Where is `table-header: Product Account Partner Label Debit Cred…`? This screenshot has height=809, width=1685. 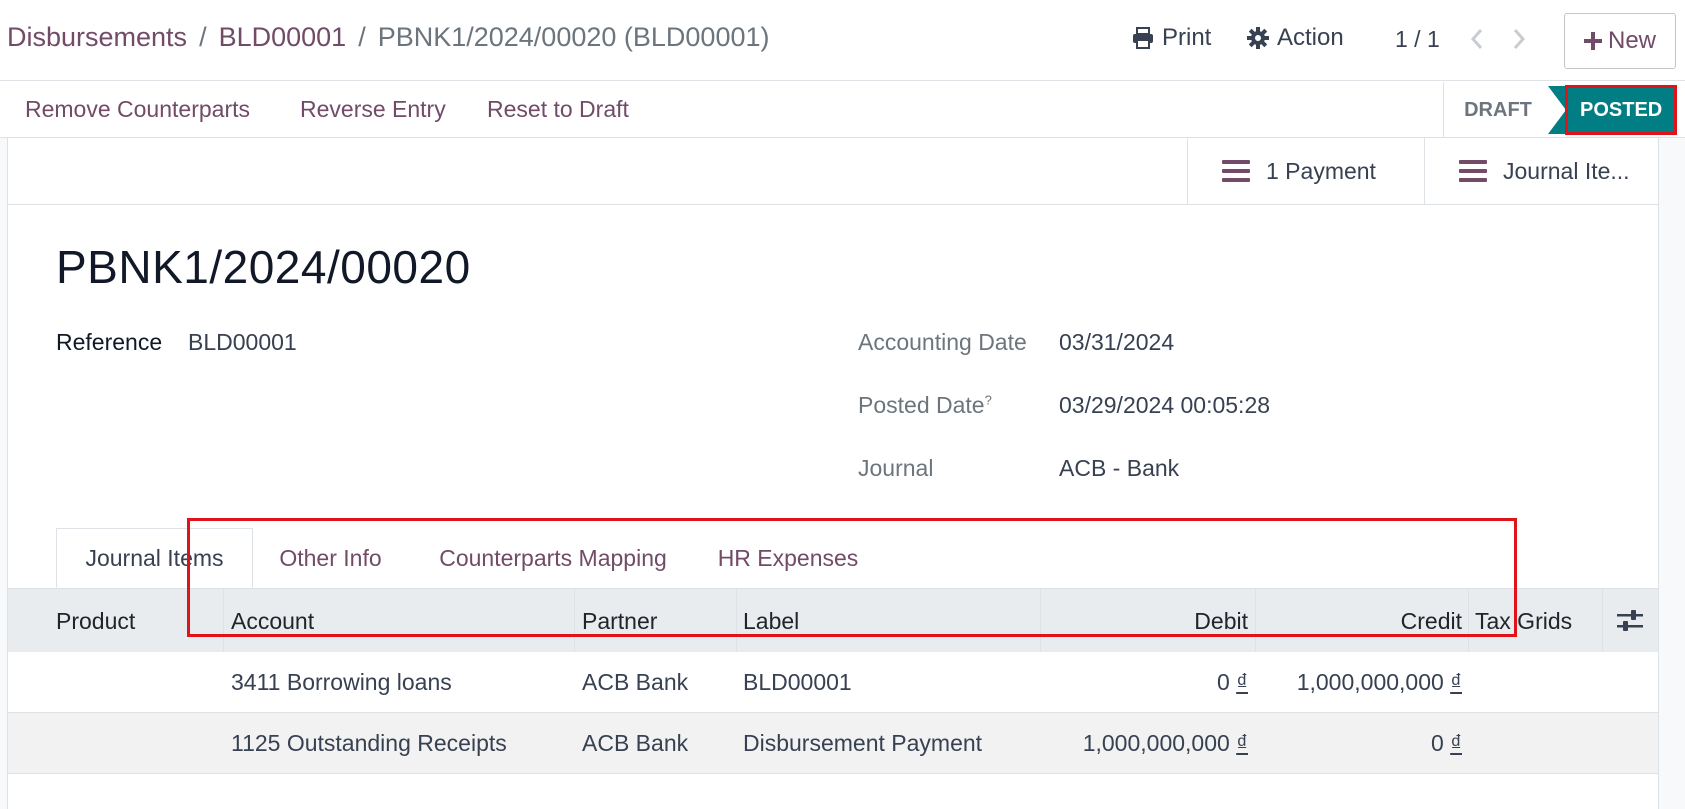 table-header: Product Account Partner Label Debit Cred… is located at coordinates (833, 620).